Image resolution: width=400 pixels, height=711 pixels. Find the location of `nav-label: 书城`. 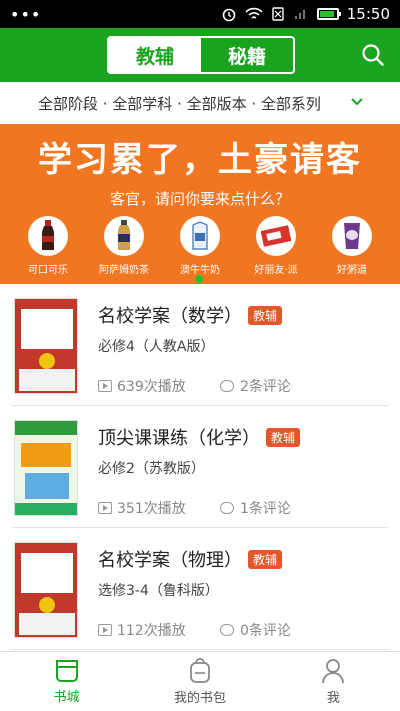

nav-label: 书城 is located at coordinates (66, 697).